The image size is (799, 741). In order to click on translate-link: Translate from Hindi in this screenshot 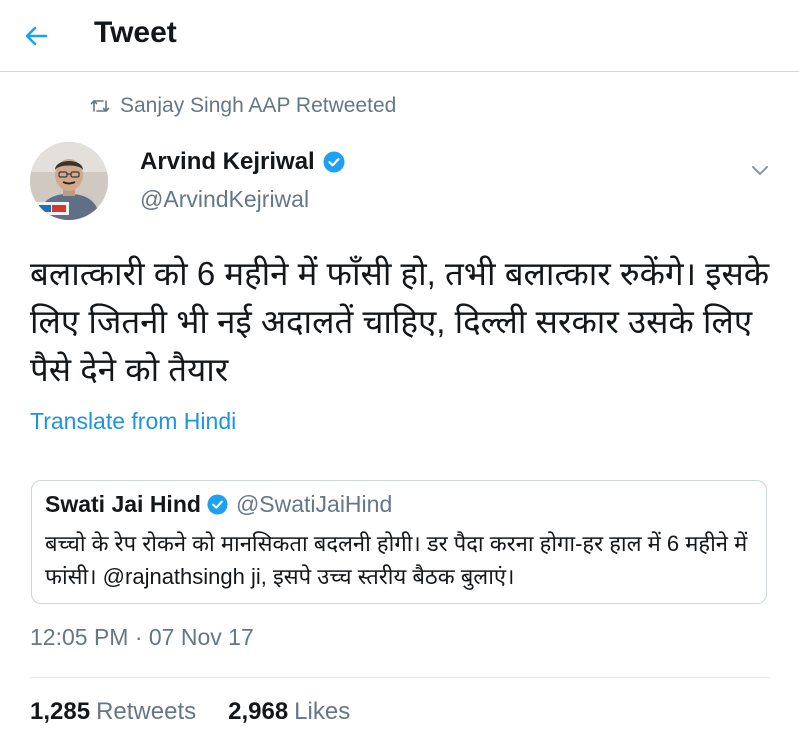, I will do `click(133, 421)`.